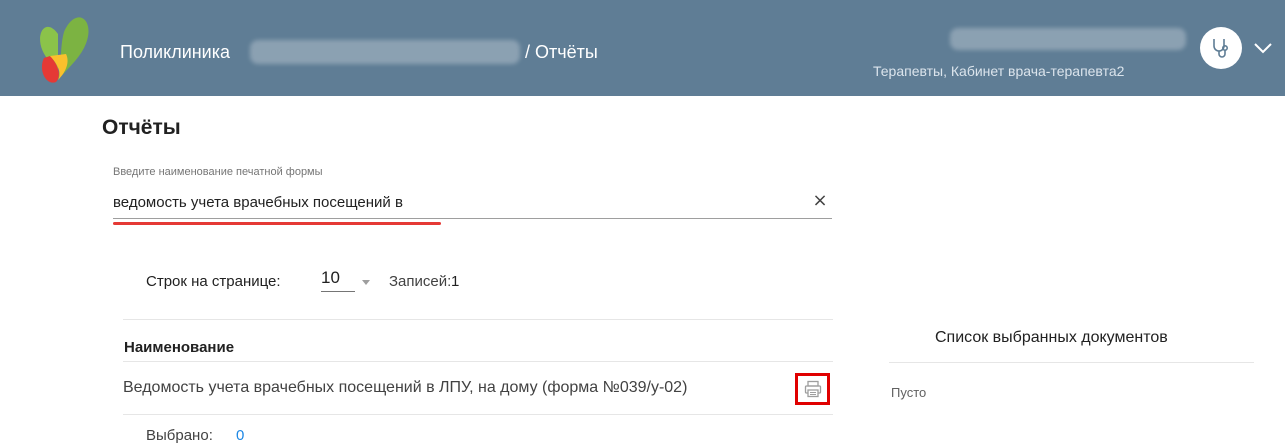 Image resolution: width=1285 pixels, height=443 pixels. Describe the element at coordinates (561, 52) in the screenshot. I see `breadcrumb-section: / Отчёты` at that location.